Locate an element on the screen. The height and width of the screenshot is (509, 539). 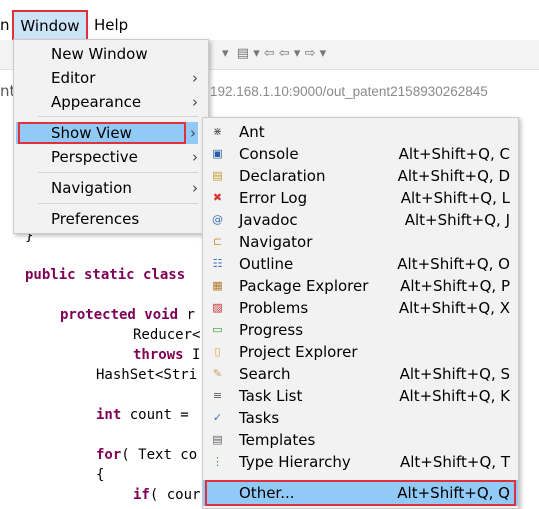
menu-item-problems: ▨ Problems Alt+Shift+Q, X is located at coordinates (360, 308).